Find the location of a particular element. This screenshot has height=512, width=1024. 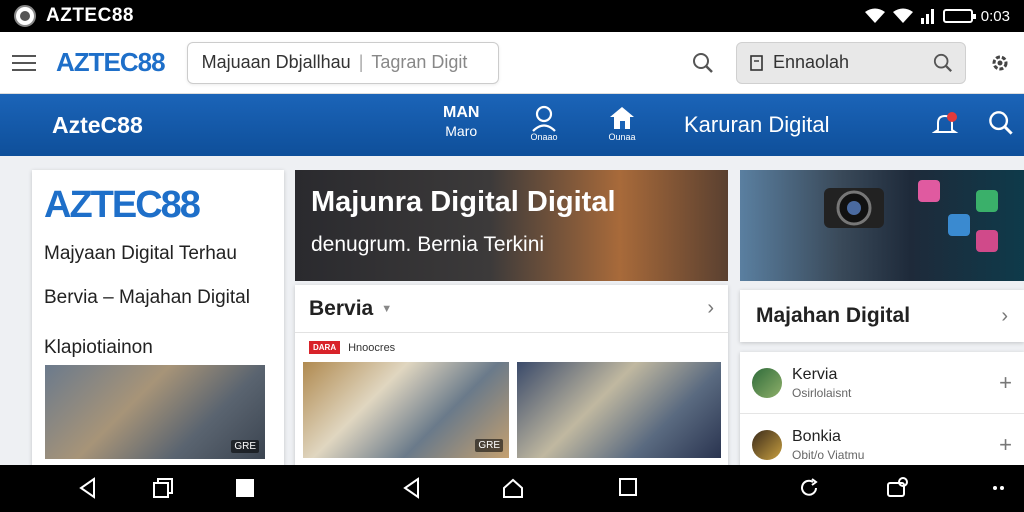

left-card-line2: Bervia – Majahan Digital is located at coordinates (147, 297).